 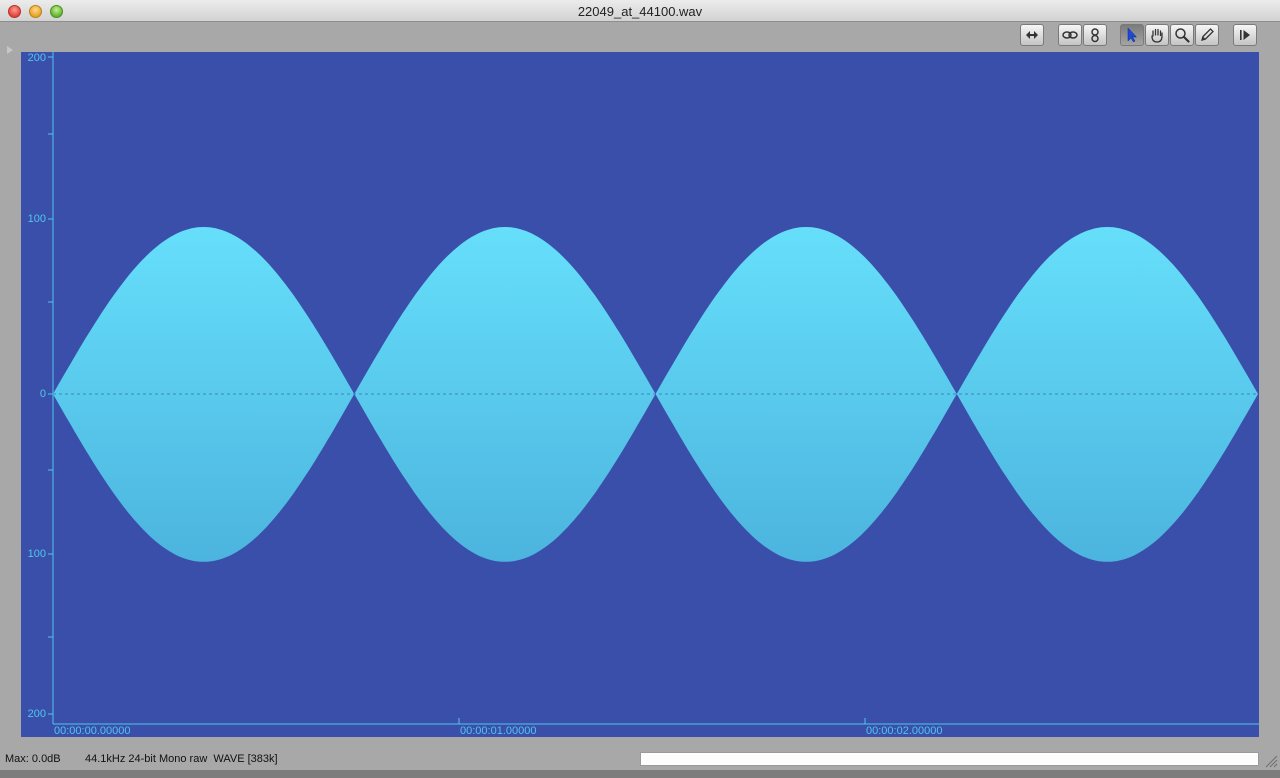 I want to click on window-title: 22049_at_44100.wav, so click(x=640, y=11).